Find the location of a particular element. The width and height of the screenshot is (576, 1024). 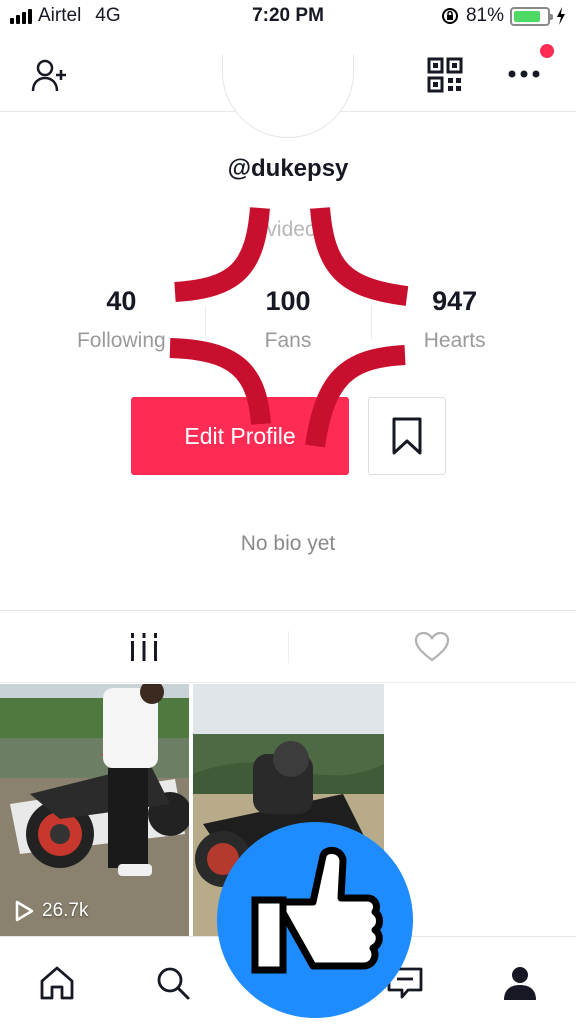

avatar is located at coordinates (288, 96).